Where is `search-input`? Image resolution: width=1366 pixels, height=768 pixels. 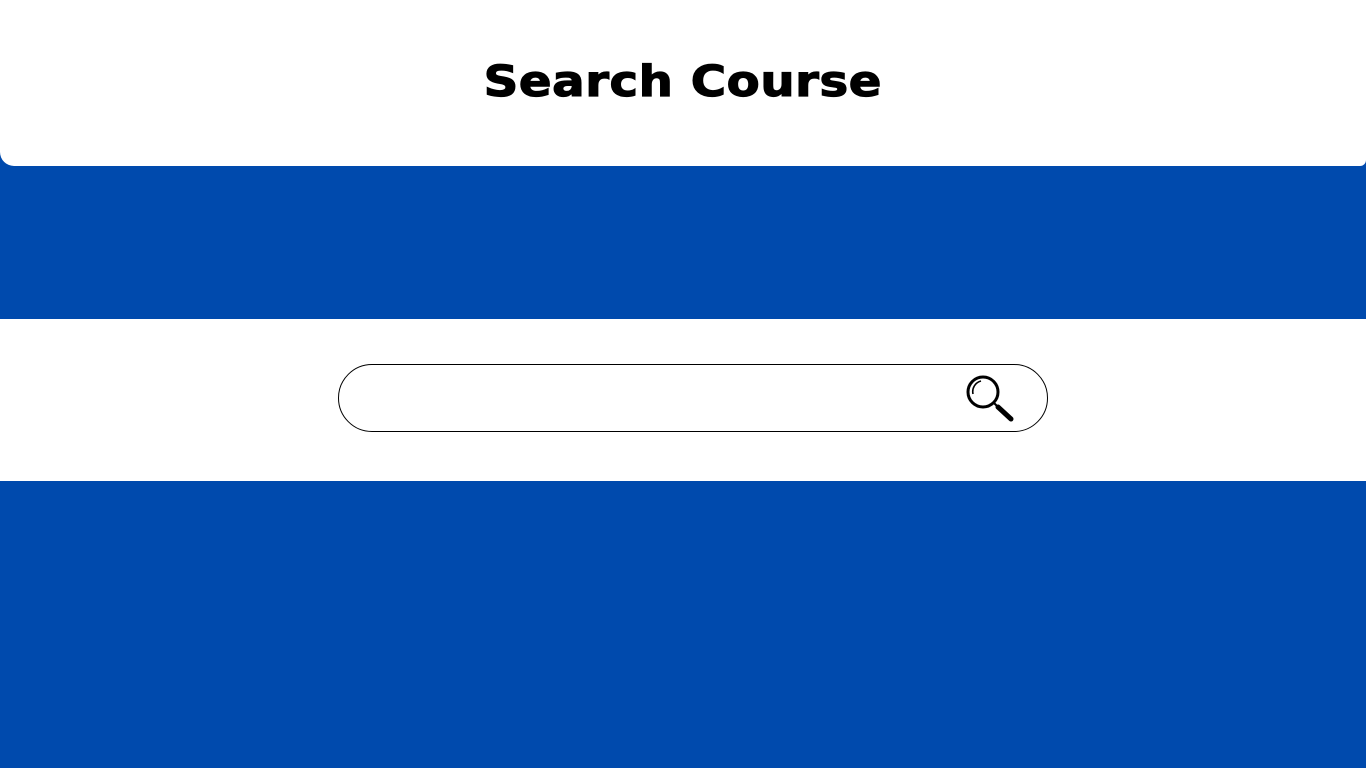
search-input is located at coordinates (660, 399).